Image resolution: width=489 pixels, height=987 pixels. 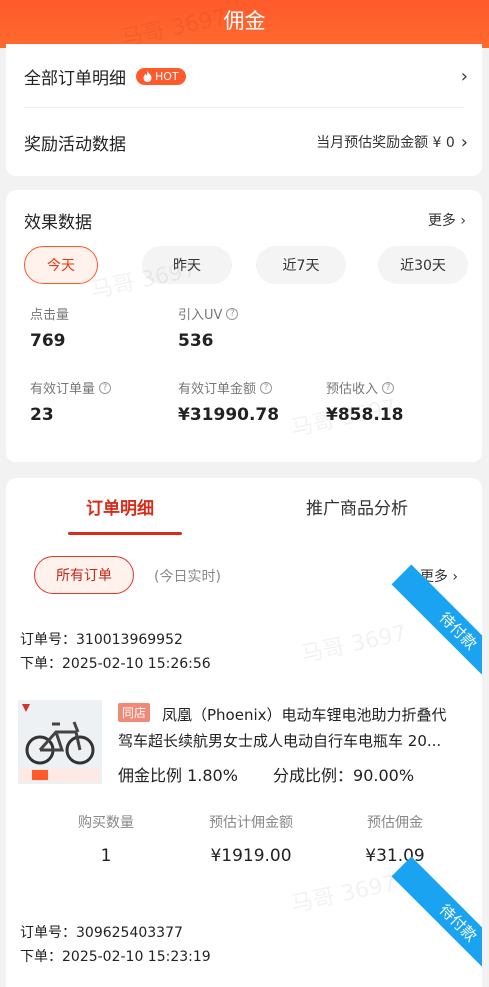 I want to click on metric-value: 23, so click(x=42, y=415).